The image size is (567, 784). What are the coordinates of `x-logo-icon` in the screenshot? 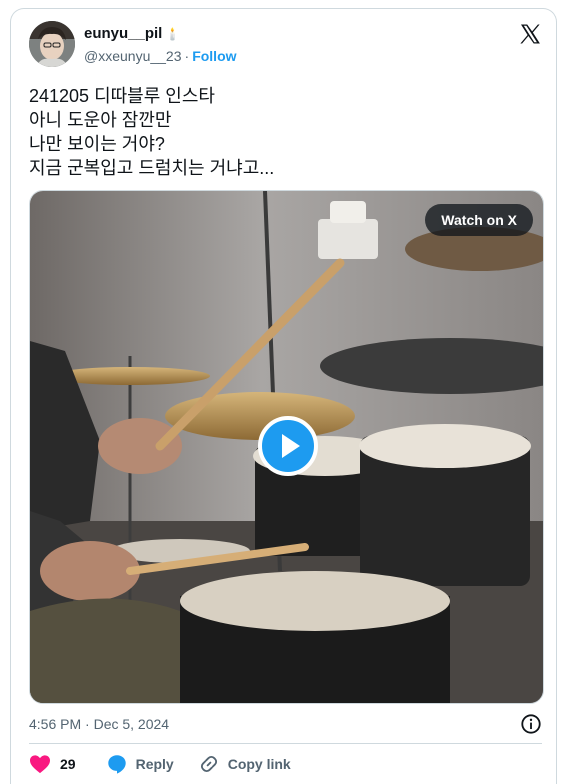 It's located at (530, 34).